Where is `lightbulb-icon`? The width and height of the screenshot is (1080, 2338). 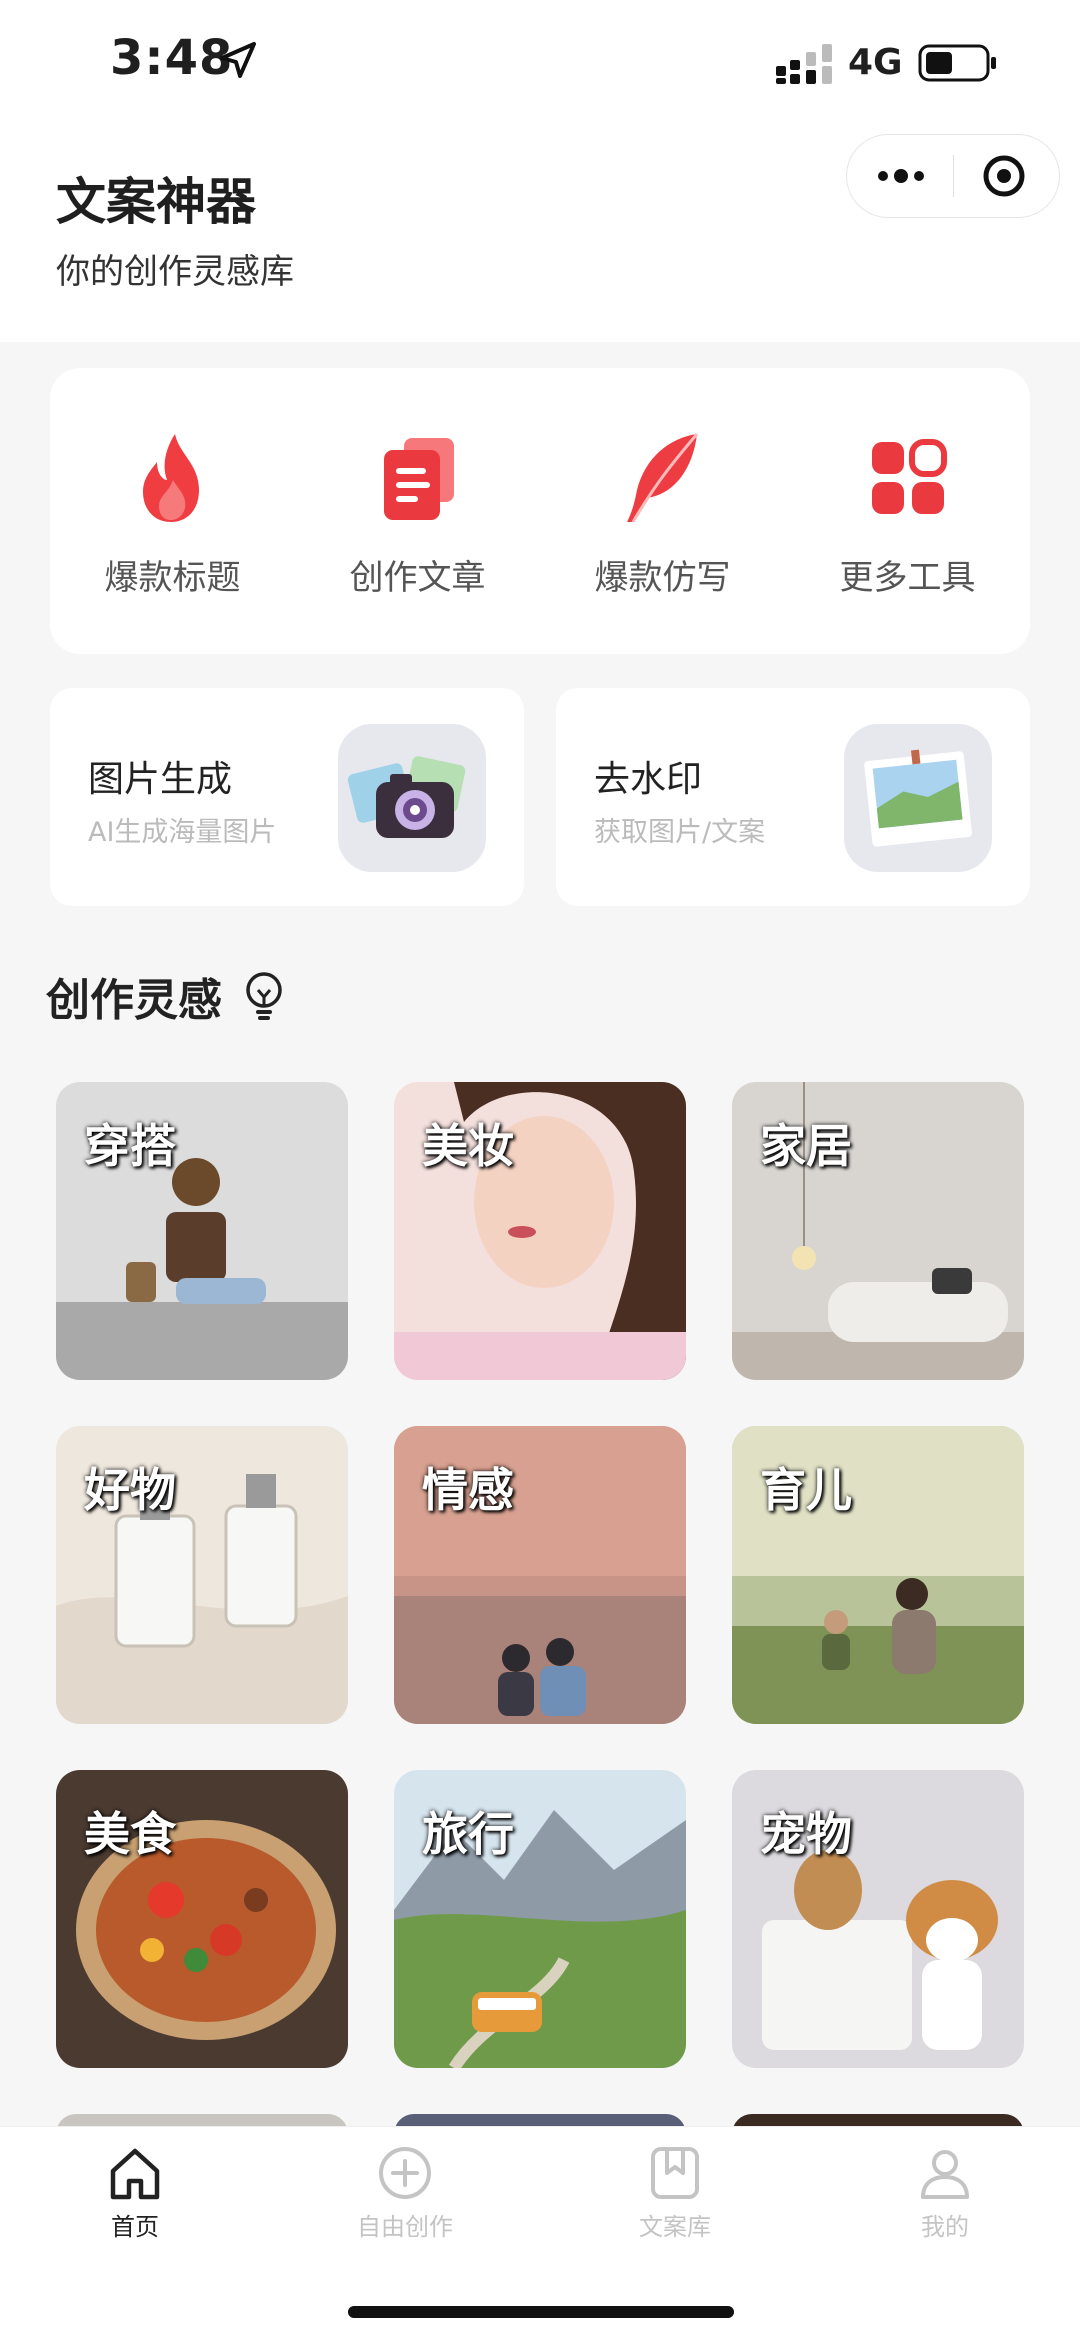
lightbulb-icon is located at coordinates (264, 996).